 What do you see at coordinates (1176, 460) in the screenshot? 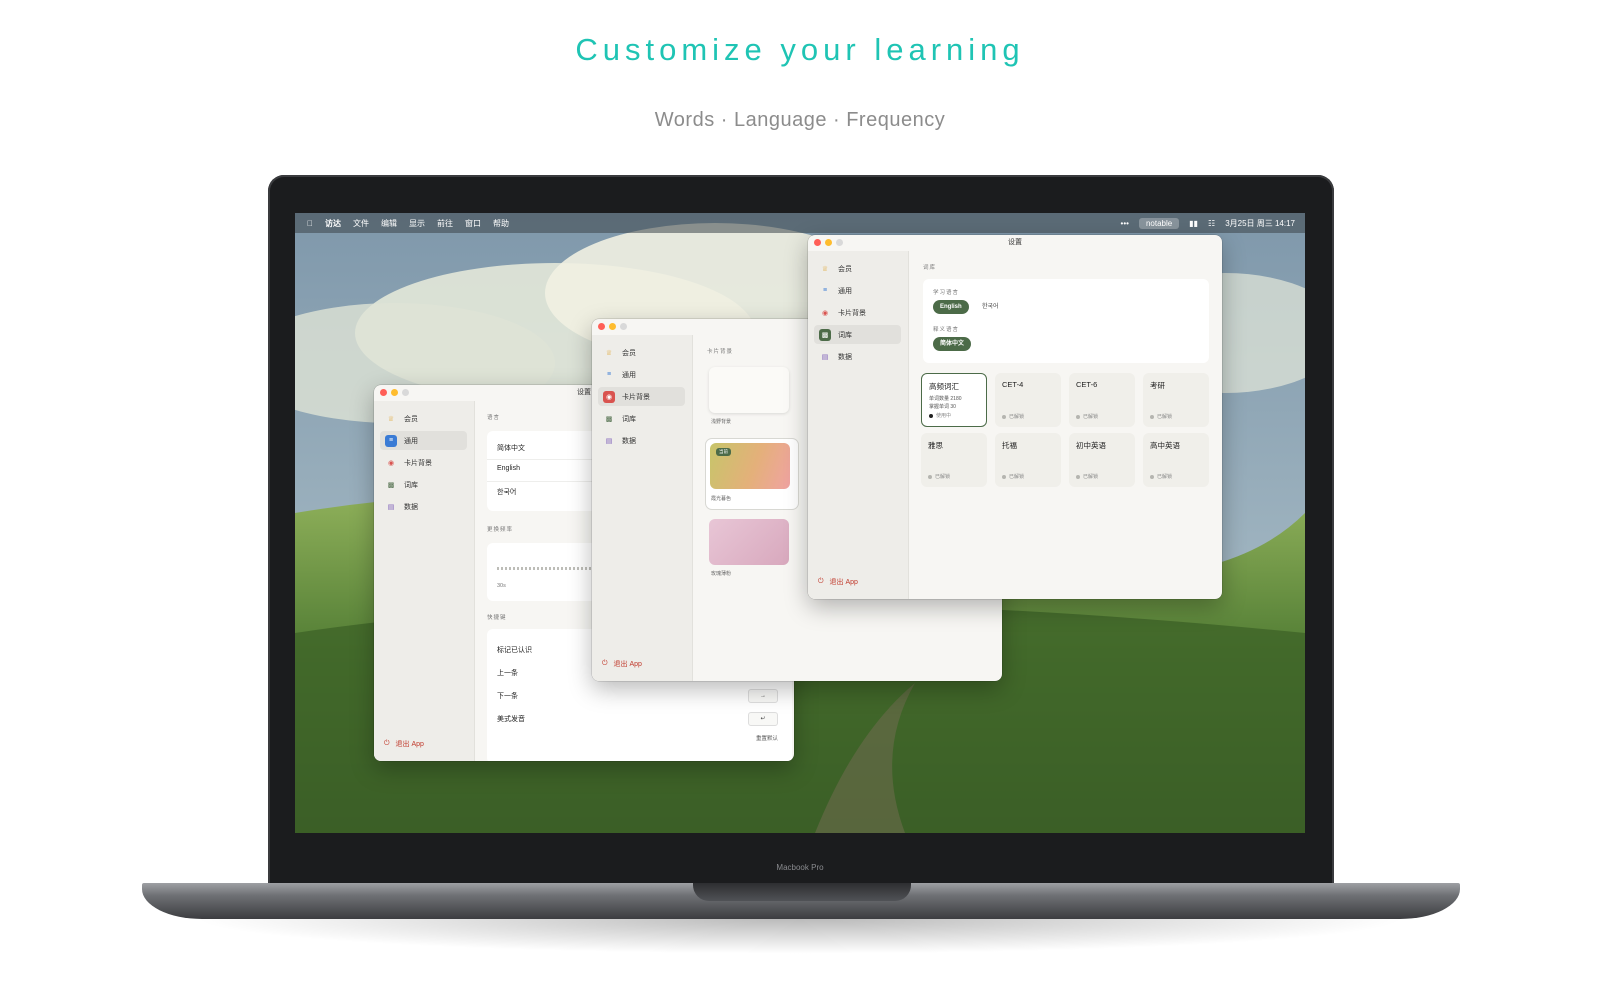
I see `lexicon-card-senior-high: 高中英语 已解锁` at bounding box center [1176, 460].